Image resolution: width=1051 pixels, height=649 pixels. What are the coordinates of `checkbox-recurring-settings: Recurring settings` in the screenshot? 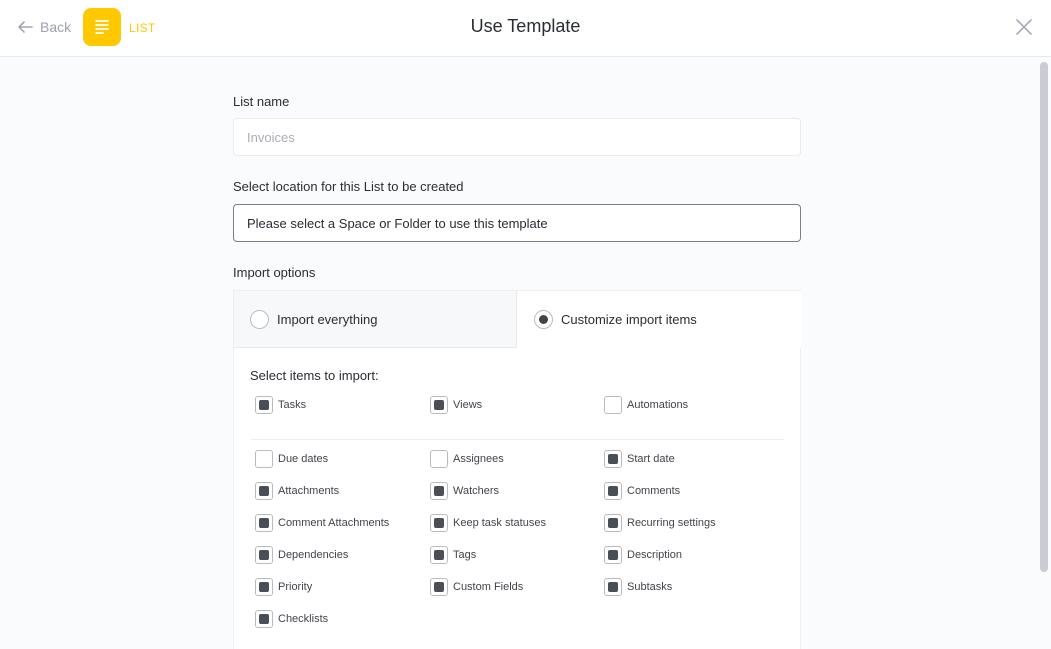 It's located at (660, 523).